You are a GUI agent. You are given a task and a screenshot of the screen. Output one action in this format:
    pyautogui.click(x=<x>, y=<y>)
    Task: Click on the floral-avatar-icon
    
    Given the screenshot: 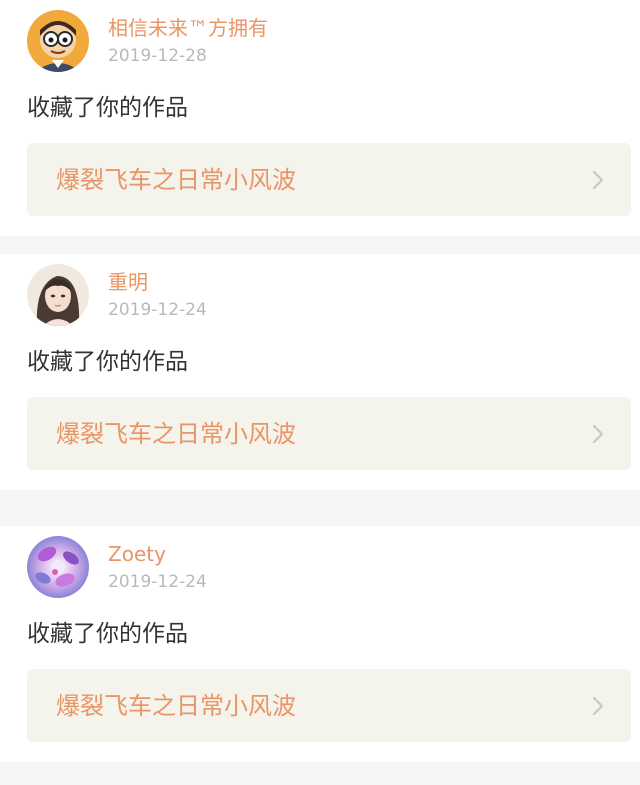 What is the action you would take?
    pyautogui.click(x=58, y=567)
    